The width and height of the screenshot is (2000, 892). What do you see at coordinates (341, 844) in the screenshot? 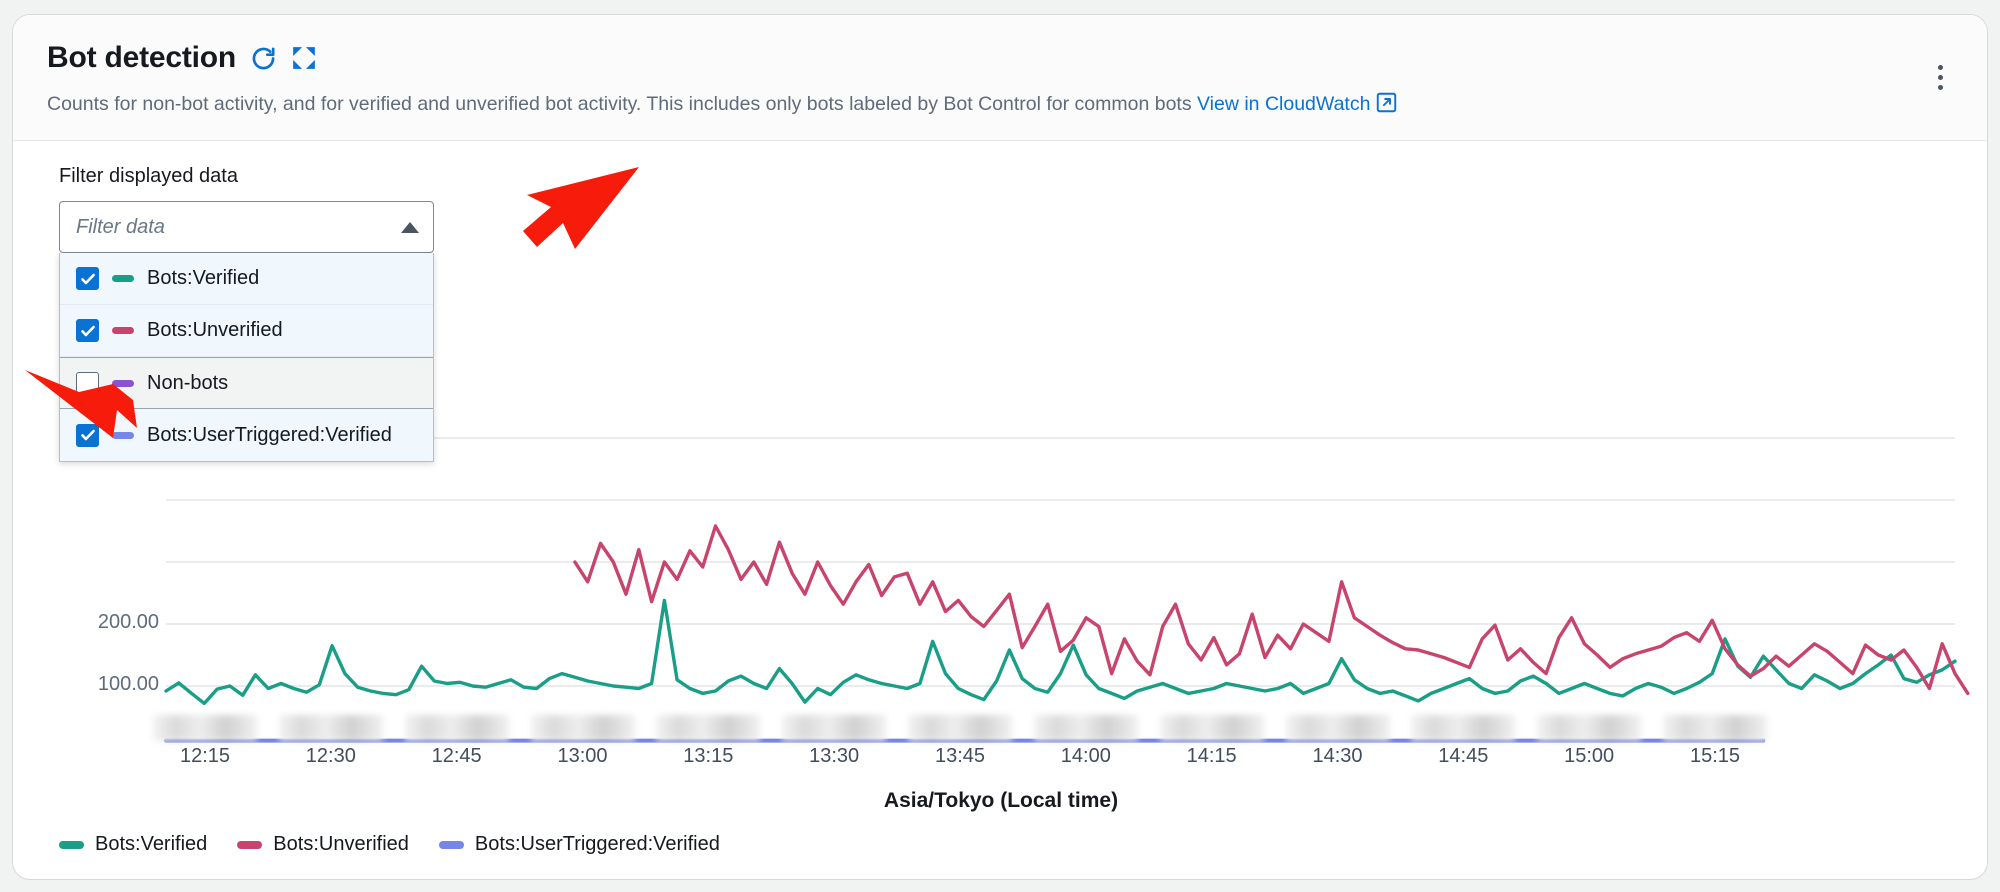
I see `legend-label: Bots:Unverified` at bounding box center [341, 844].